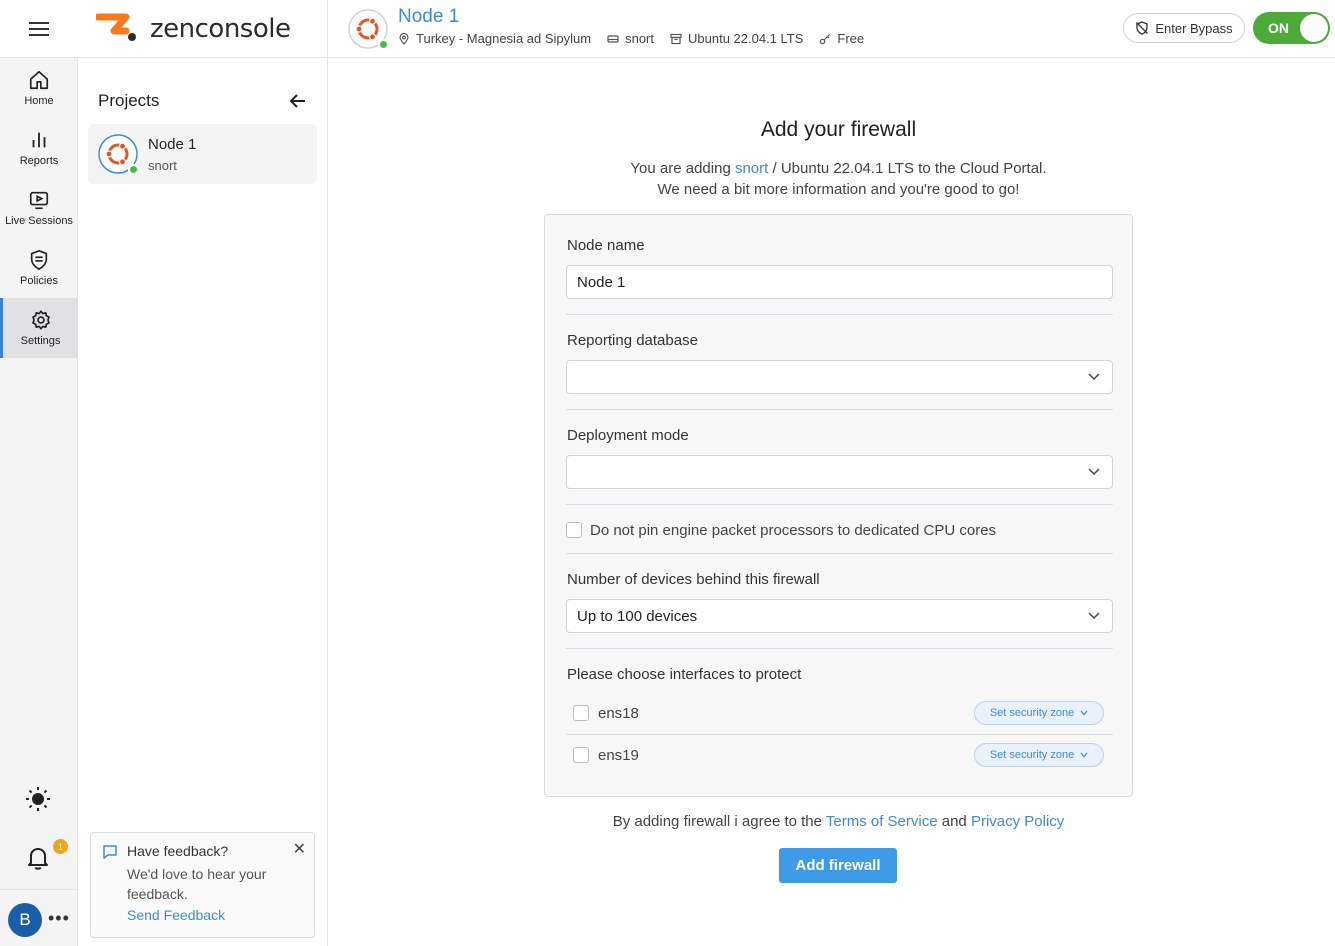  What do you see at coordinates (851, 38) in the screenshot?
I see `plan-text: Free` at bounding box center [851, 38].